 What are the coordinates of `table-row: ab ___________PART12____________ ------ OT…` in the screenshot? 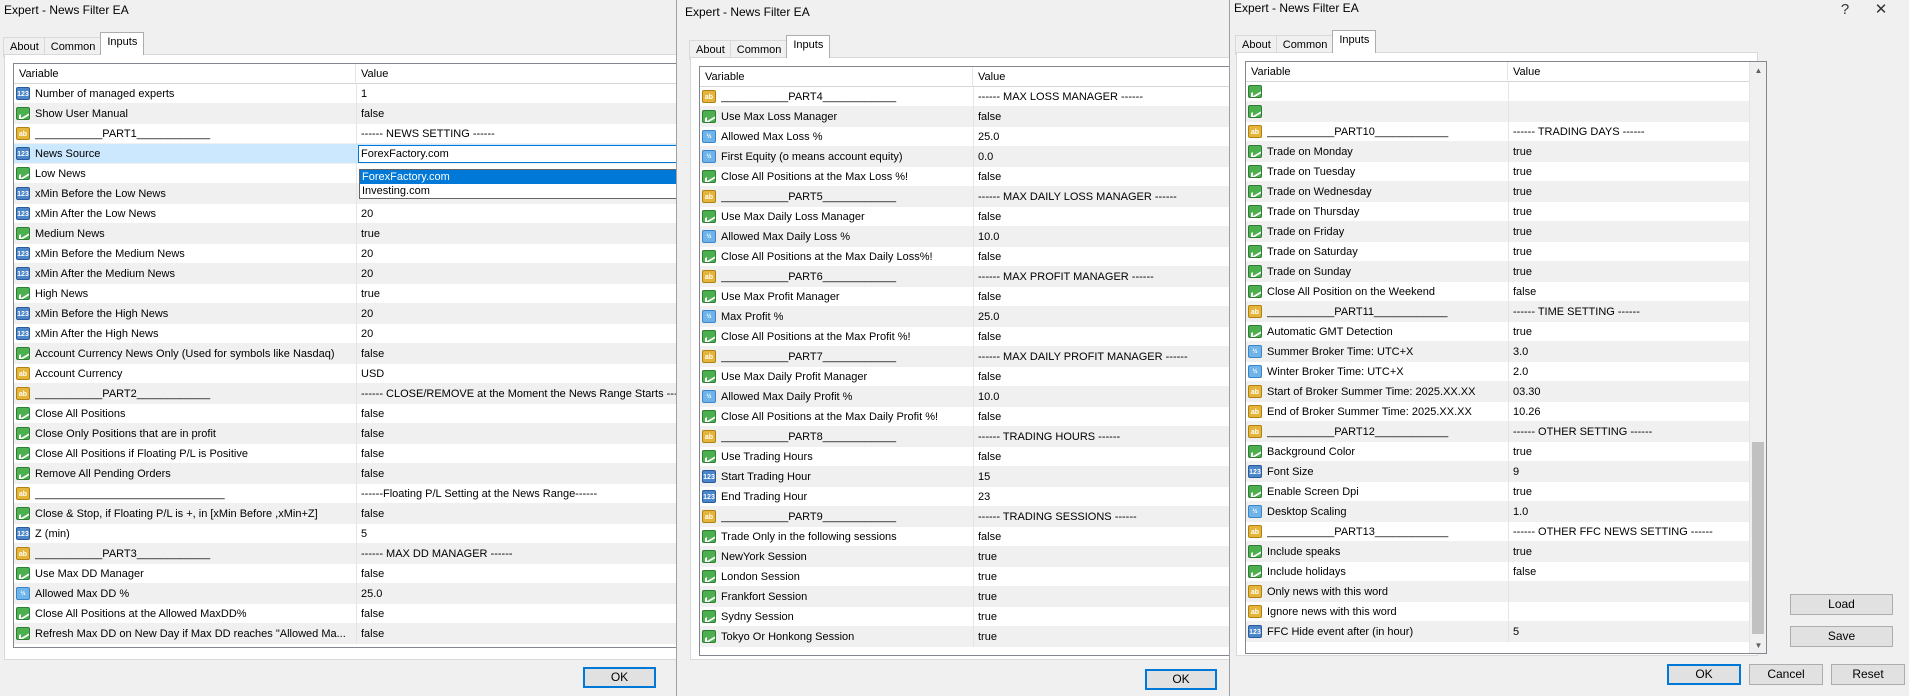 It's located at (1506, 432).